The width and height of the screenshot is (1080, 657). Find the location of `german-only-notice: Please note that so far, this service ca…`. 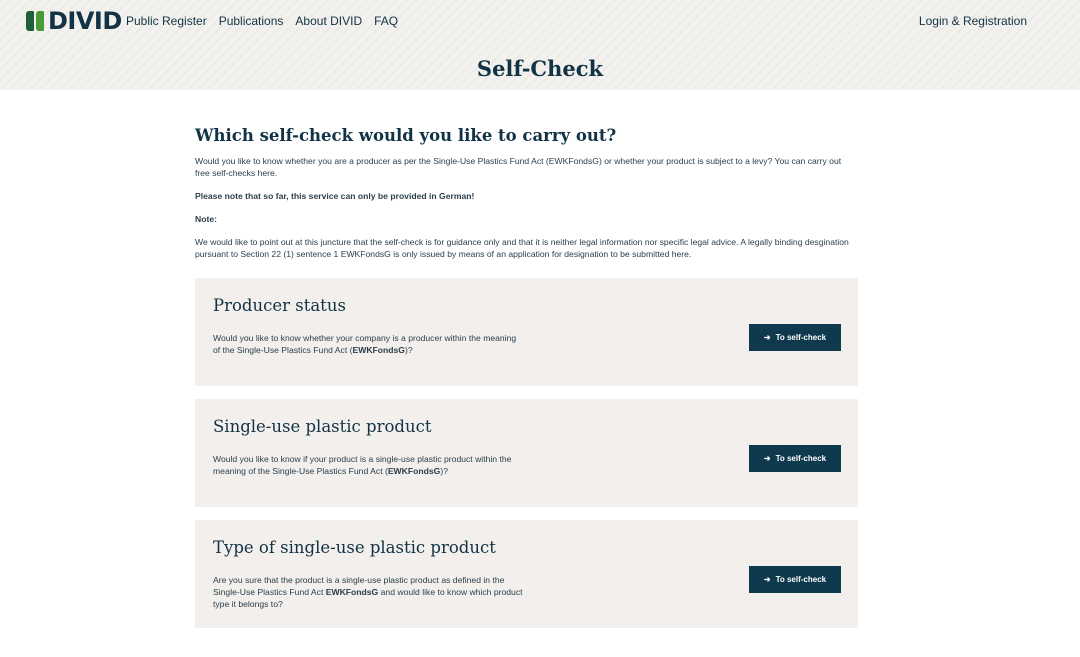

german-only-notice: Please note that so far, this service ca… is located at coordinates (335, 196).